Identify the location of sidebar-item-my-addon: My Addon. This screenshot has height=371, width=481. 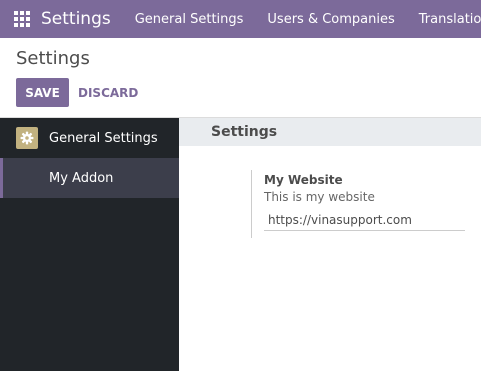
(89, 178).